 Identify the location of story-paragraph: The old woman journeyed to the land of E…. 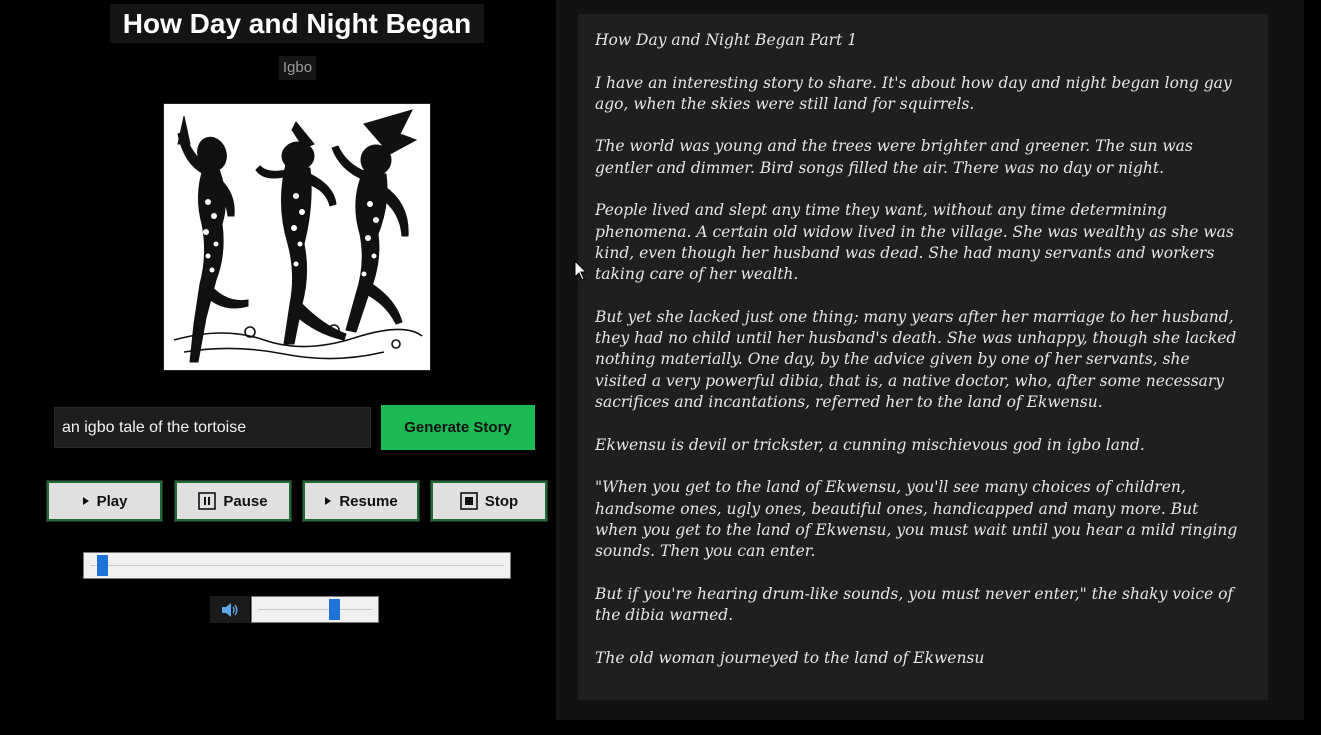
(790, 657).